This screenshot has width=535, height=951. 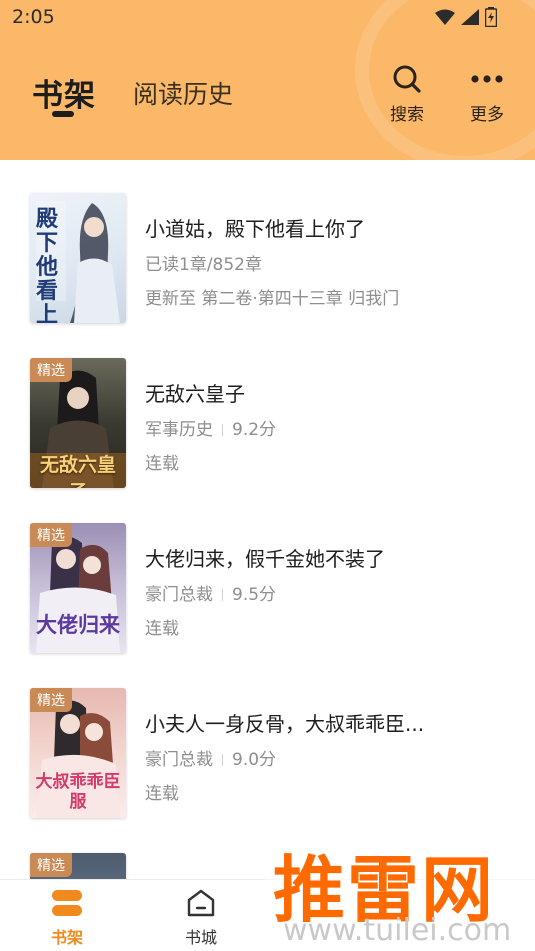 What do you see at coordinates (254, 430) in the screenshot?
I see `book-score: 9.2分` at bounding box center [254, 430].